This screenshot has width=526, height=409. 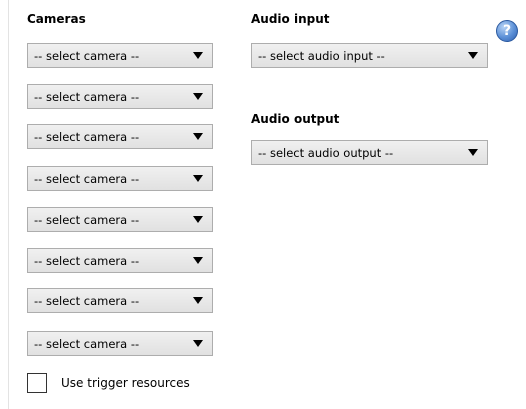 I want to click on help-glyph: ?, so click(x=507, y=31).